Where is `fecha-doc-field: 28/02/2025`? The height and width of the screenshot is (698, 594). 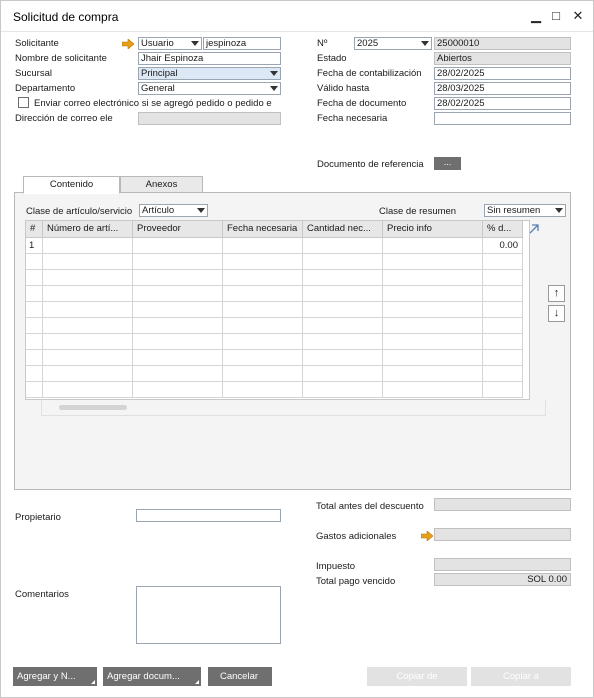
fecha-doc-field: 28/02/2025 is located at coordinates (502, 103).